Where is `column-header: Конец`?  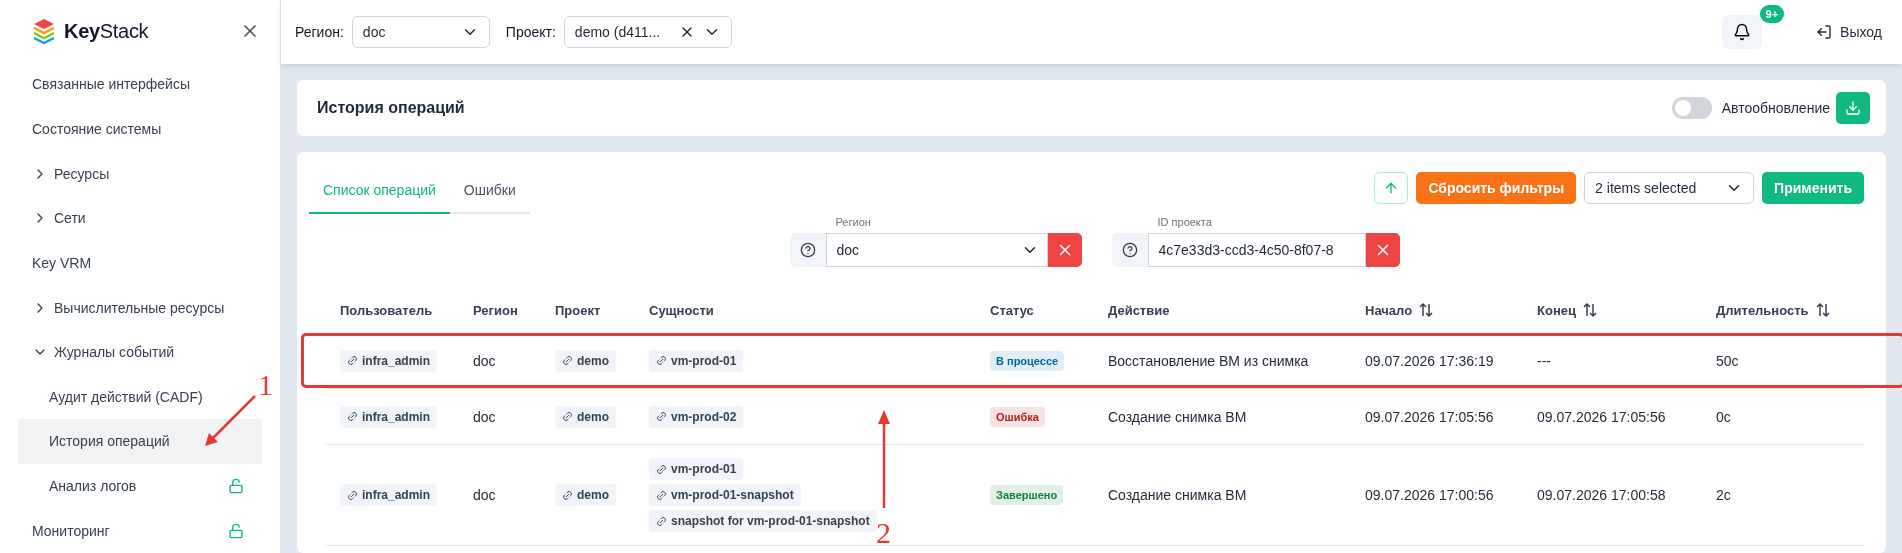 column-header: Конец is located at coordinates (1556, 310).